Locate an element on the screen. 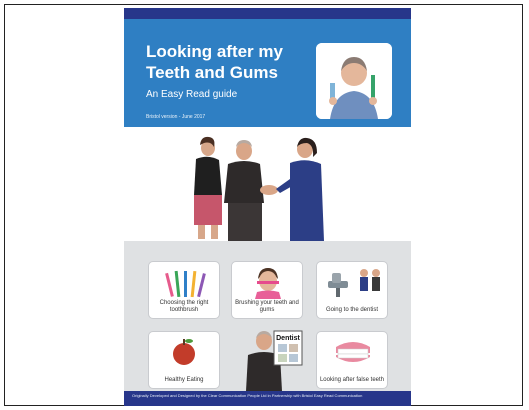 The height and width of the screenshot is (410, 529). dentist-photo is located at coordinates (354, 81).